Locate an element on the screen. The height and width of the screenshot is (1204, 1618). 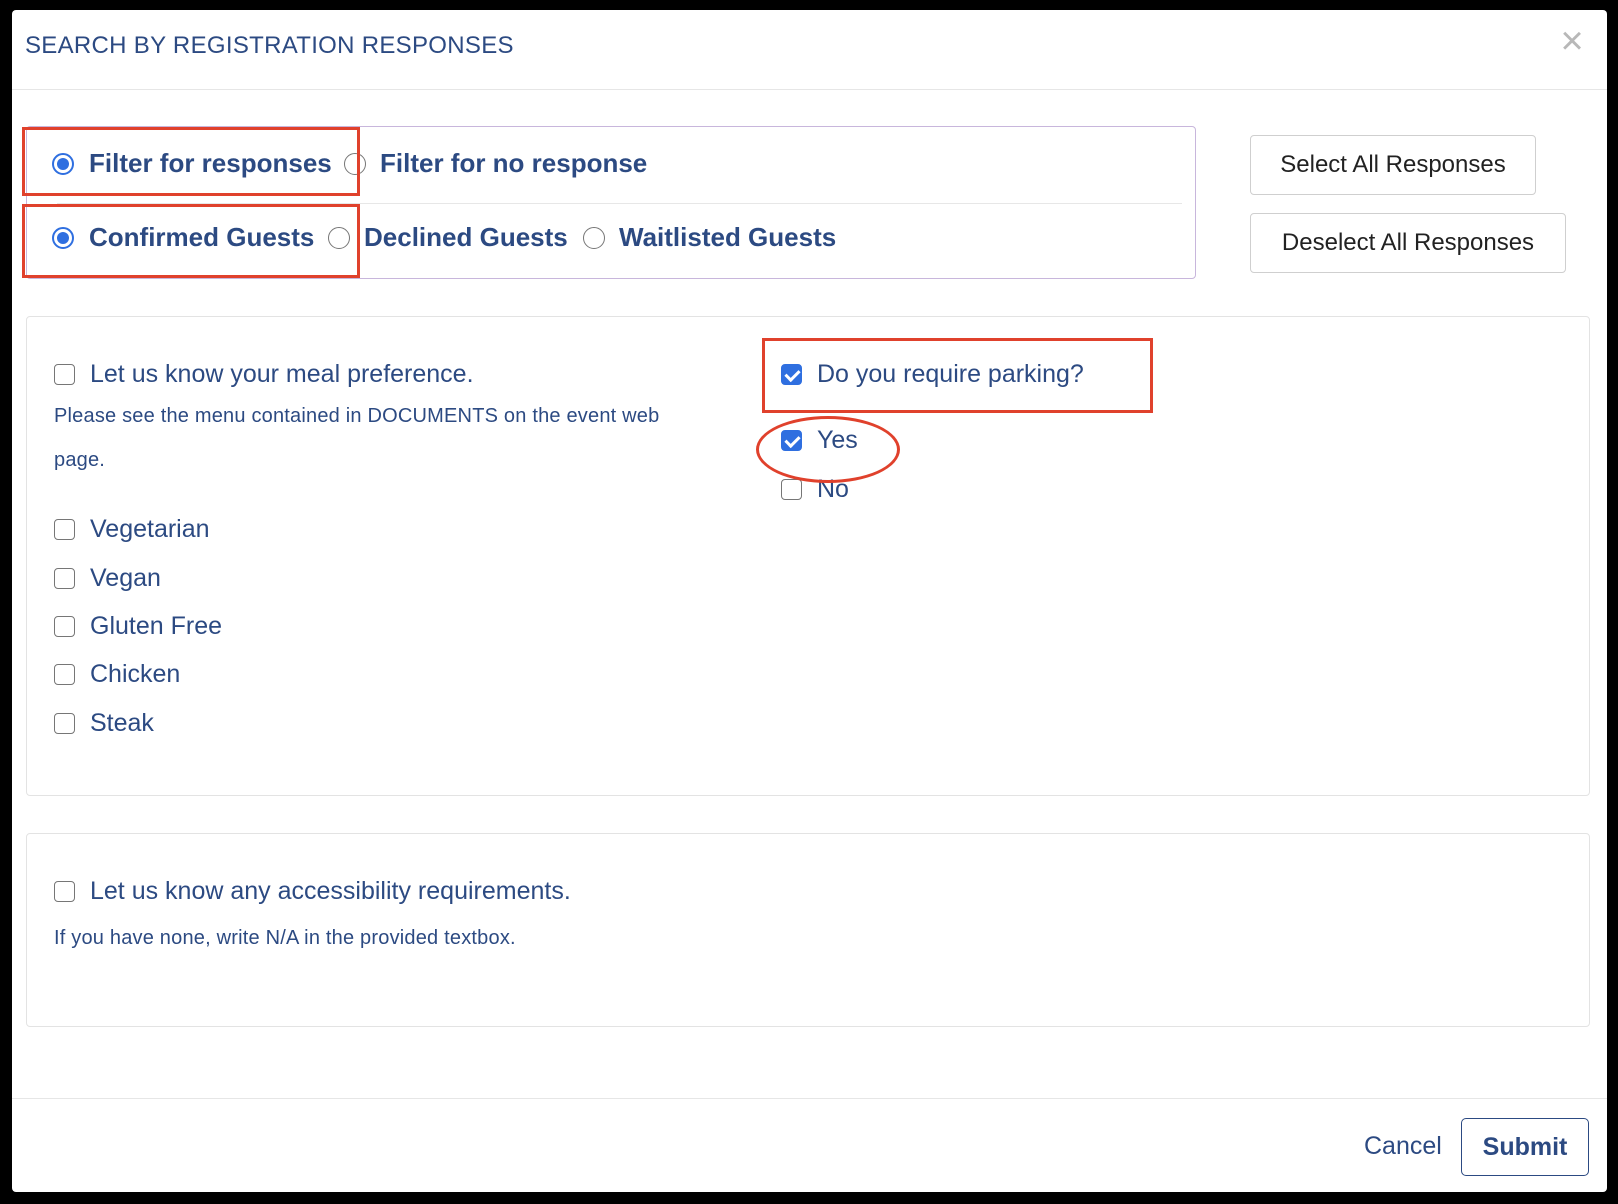
modal-title: SEARCH BY REGISTRATION RESPONSES is located at coordinates (269, 45).